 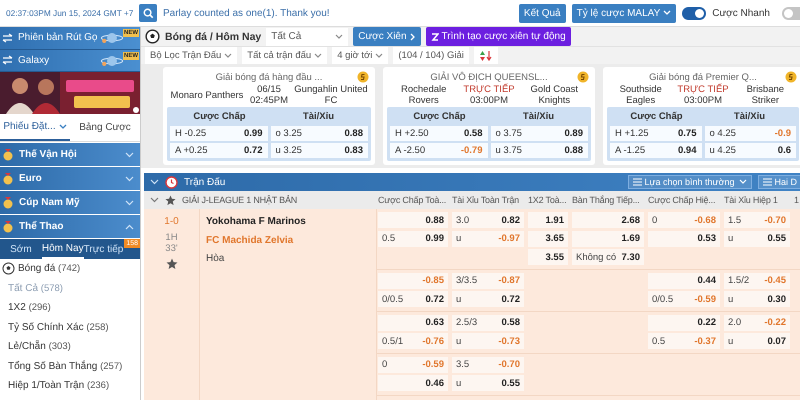 What do you see at coordinates (70, 268) in the screenshot?
I see `market-item: Bóng đá (742)` at bounding box center [70, 268].